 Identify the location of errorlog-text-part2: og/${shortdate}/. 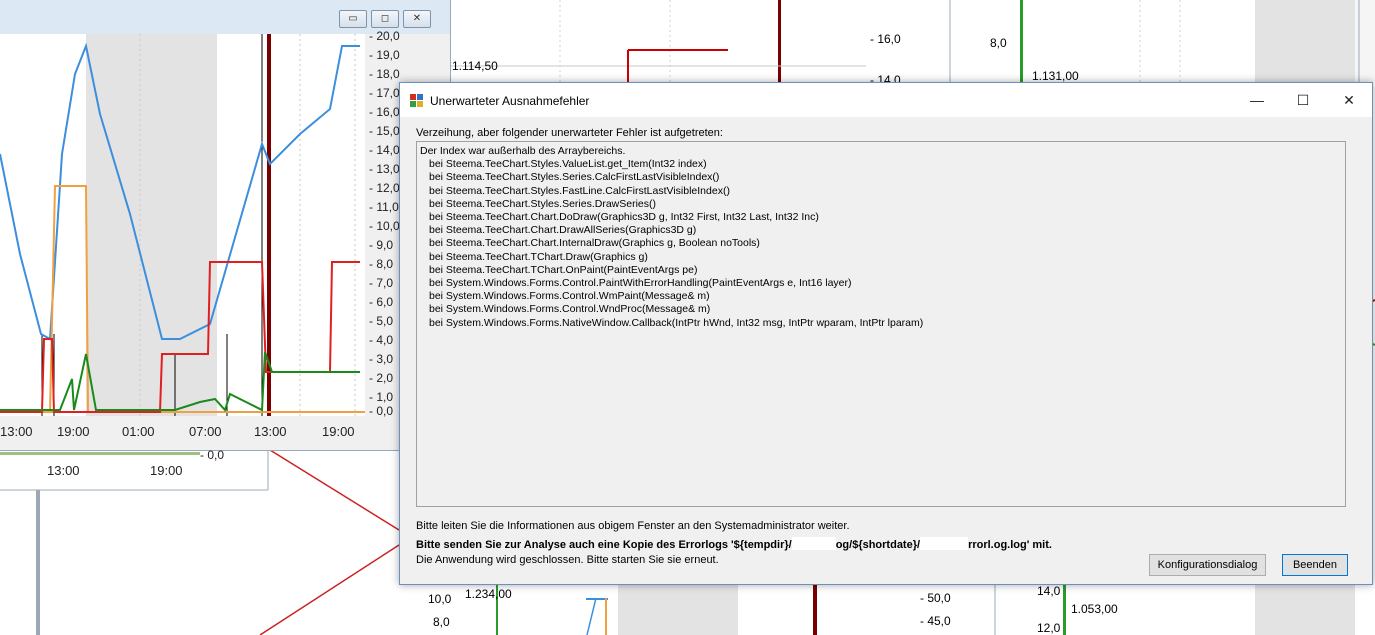
(878, 545).